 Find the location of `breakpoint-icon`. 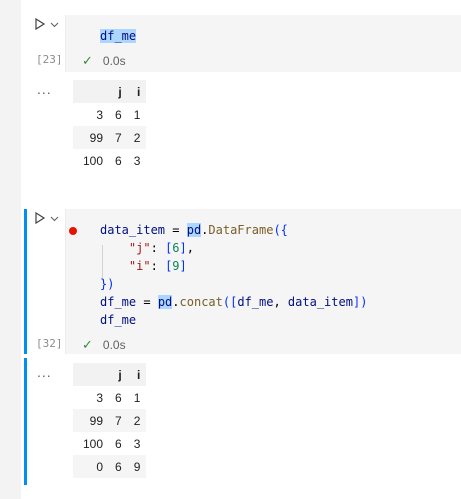

breakpoint-icon is located at coordinates (73, 231).